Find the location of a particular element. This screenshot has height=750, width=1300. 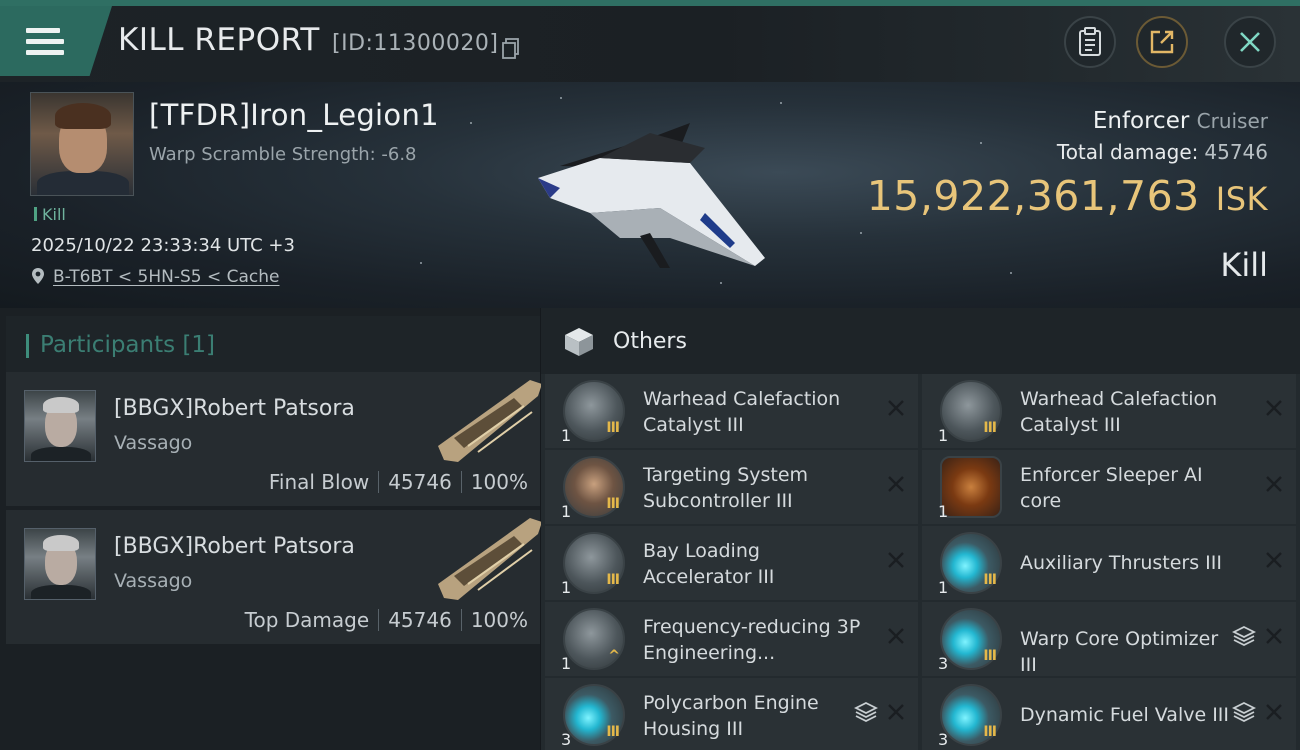

hamburger-icon is located at coordinates (45, 42).